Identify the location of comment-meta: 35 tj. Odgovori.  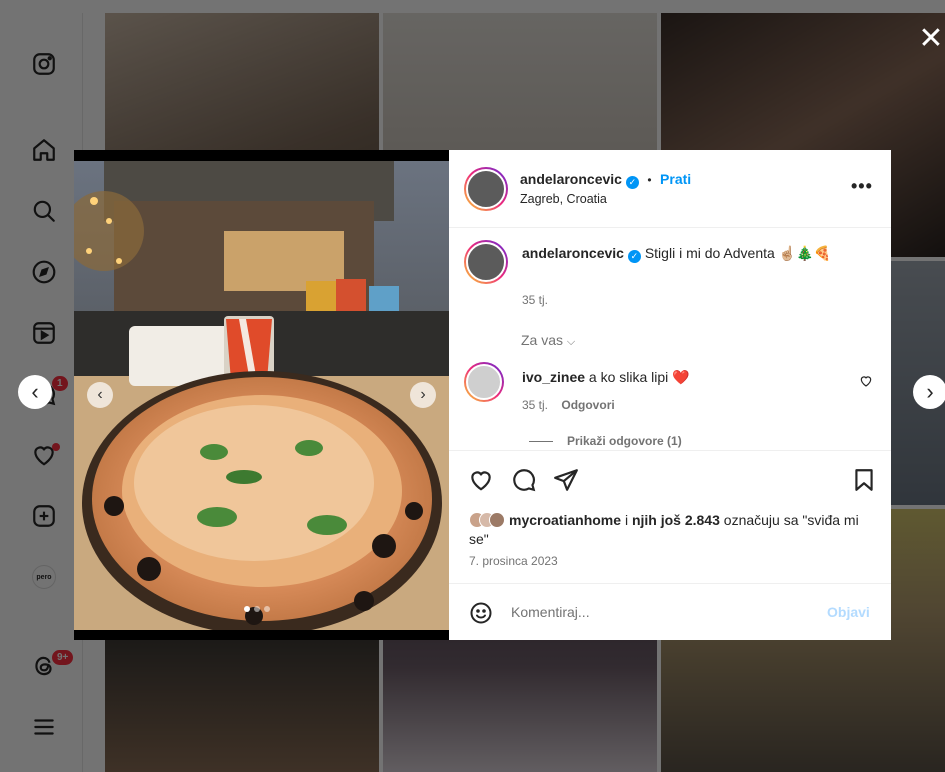
(568, 405).